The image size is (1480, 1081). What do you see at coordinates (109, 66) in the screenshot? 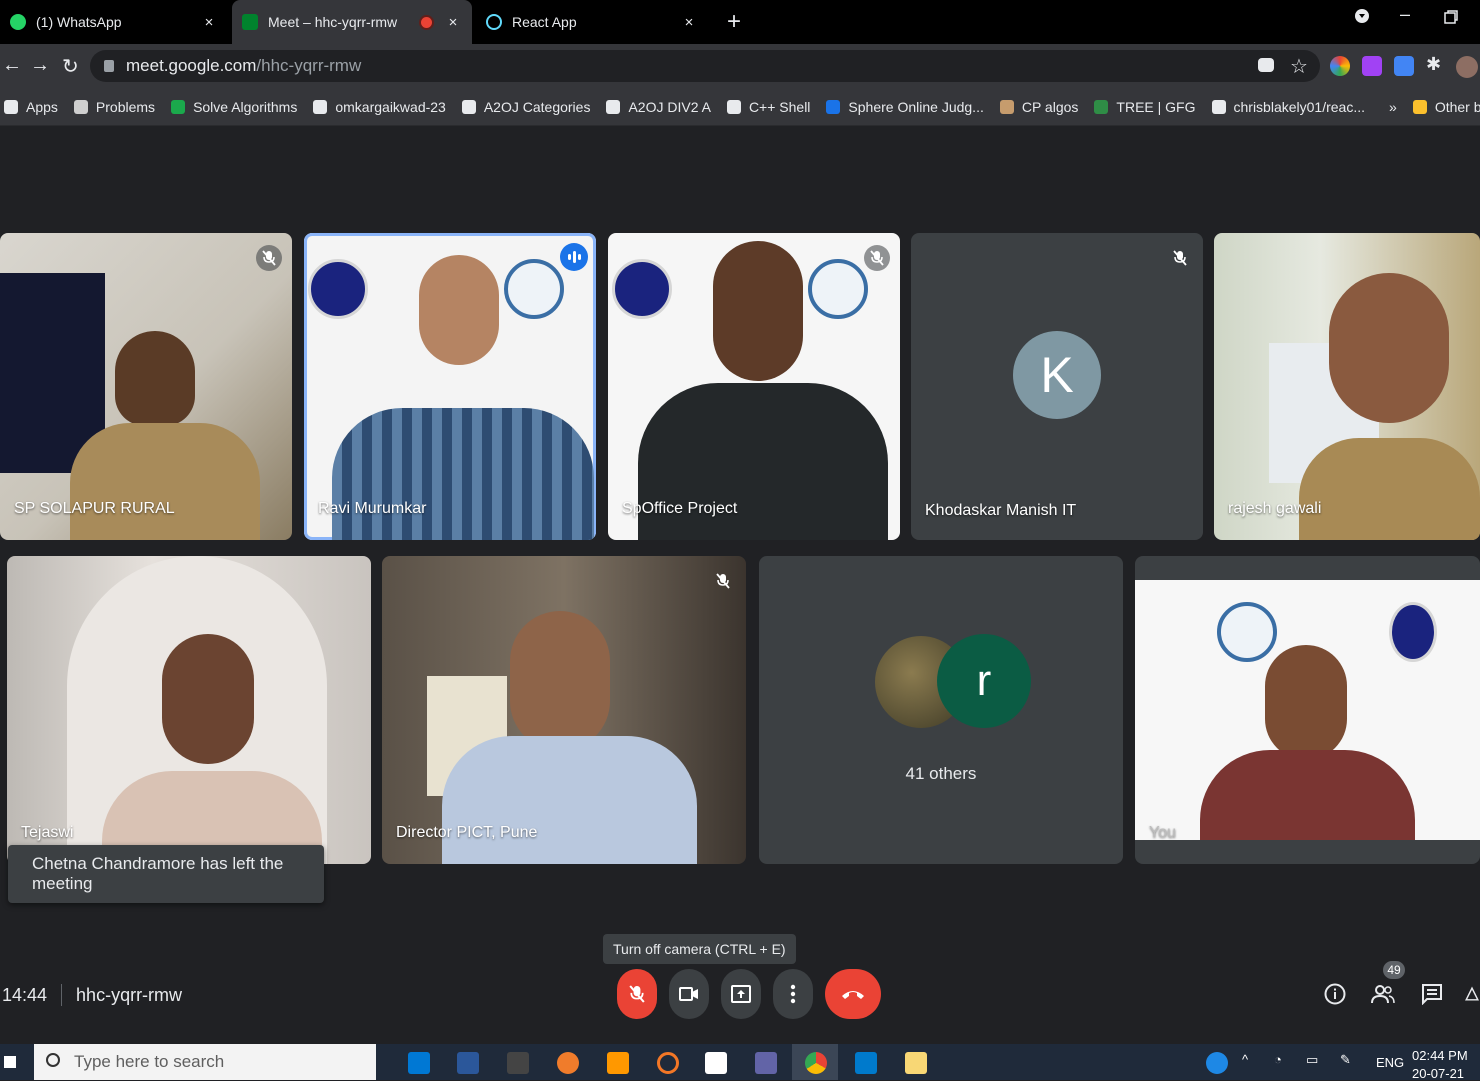
I see `lock-icon` at bounding box center [109, 66].